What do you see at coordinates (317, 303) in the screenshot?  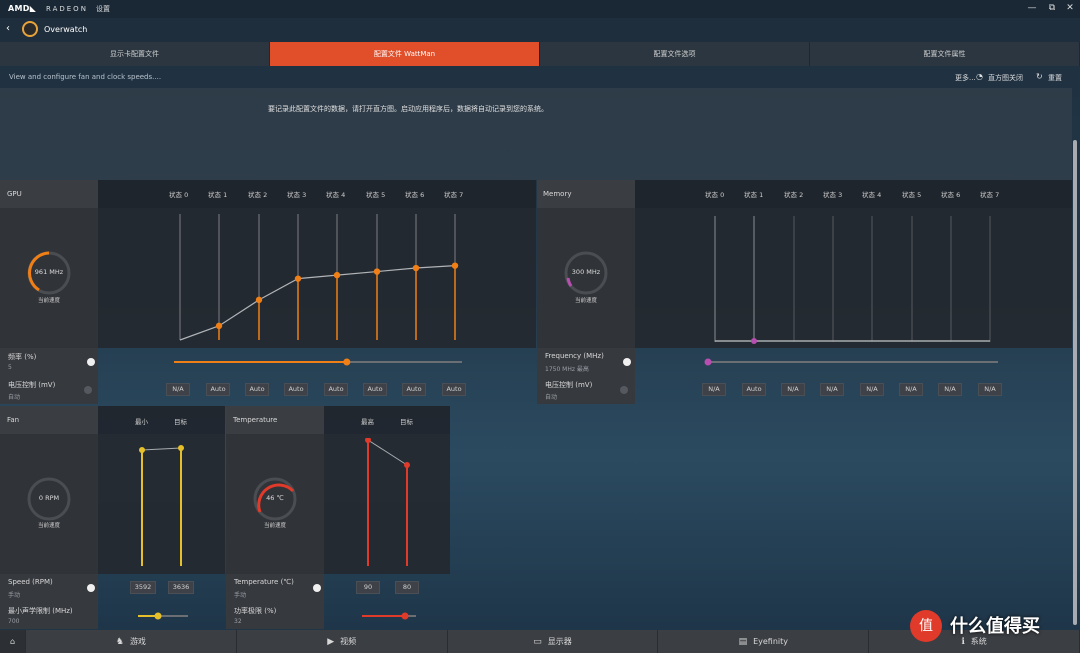 I see `gpu-curve-line` at bounding box center [317, 303].